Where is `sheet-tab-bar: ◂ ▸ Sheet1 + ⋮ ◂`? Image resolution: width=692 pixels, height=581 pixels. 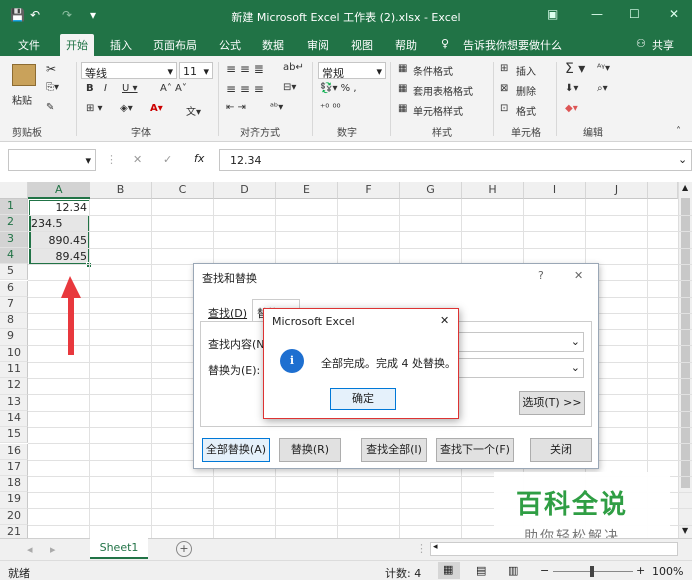
sheet-tab-bar: ◂ ▸ Sheet1 + ⋮ ◂ is located at coordinates (346, 549).